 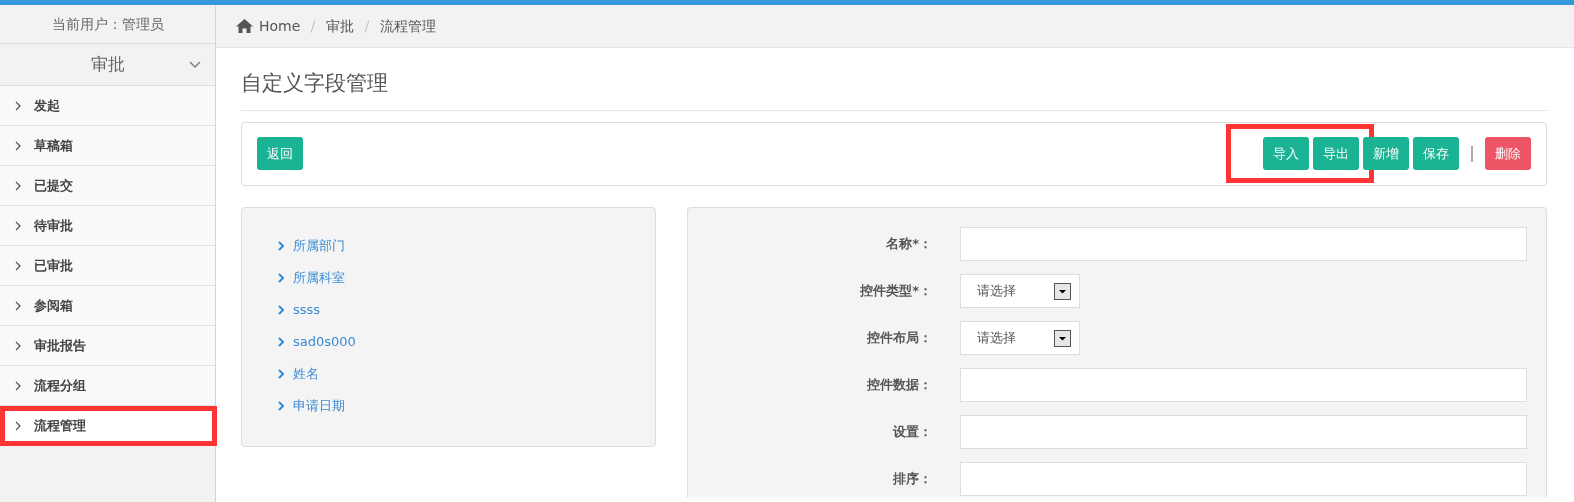 What do you see at coordinates (107, 106) in the screenshot?
I see `sidebar-item: 发起` at bounding box center [107, 106].